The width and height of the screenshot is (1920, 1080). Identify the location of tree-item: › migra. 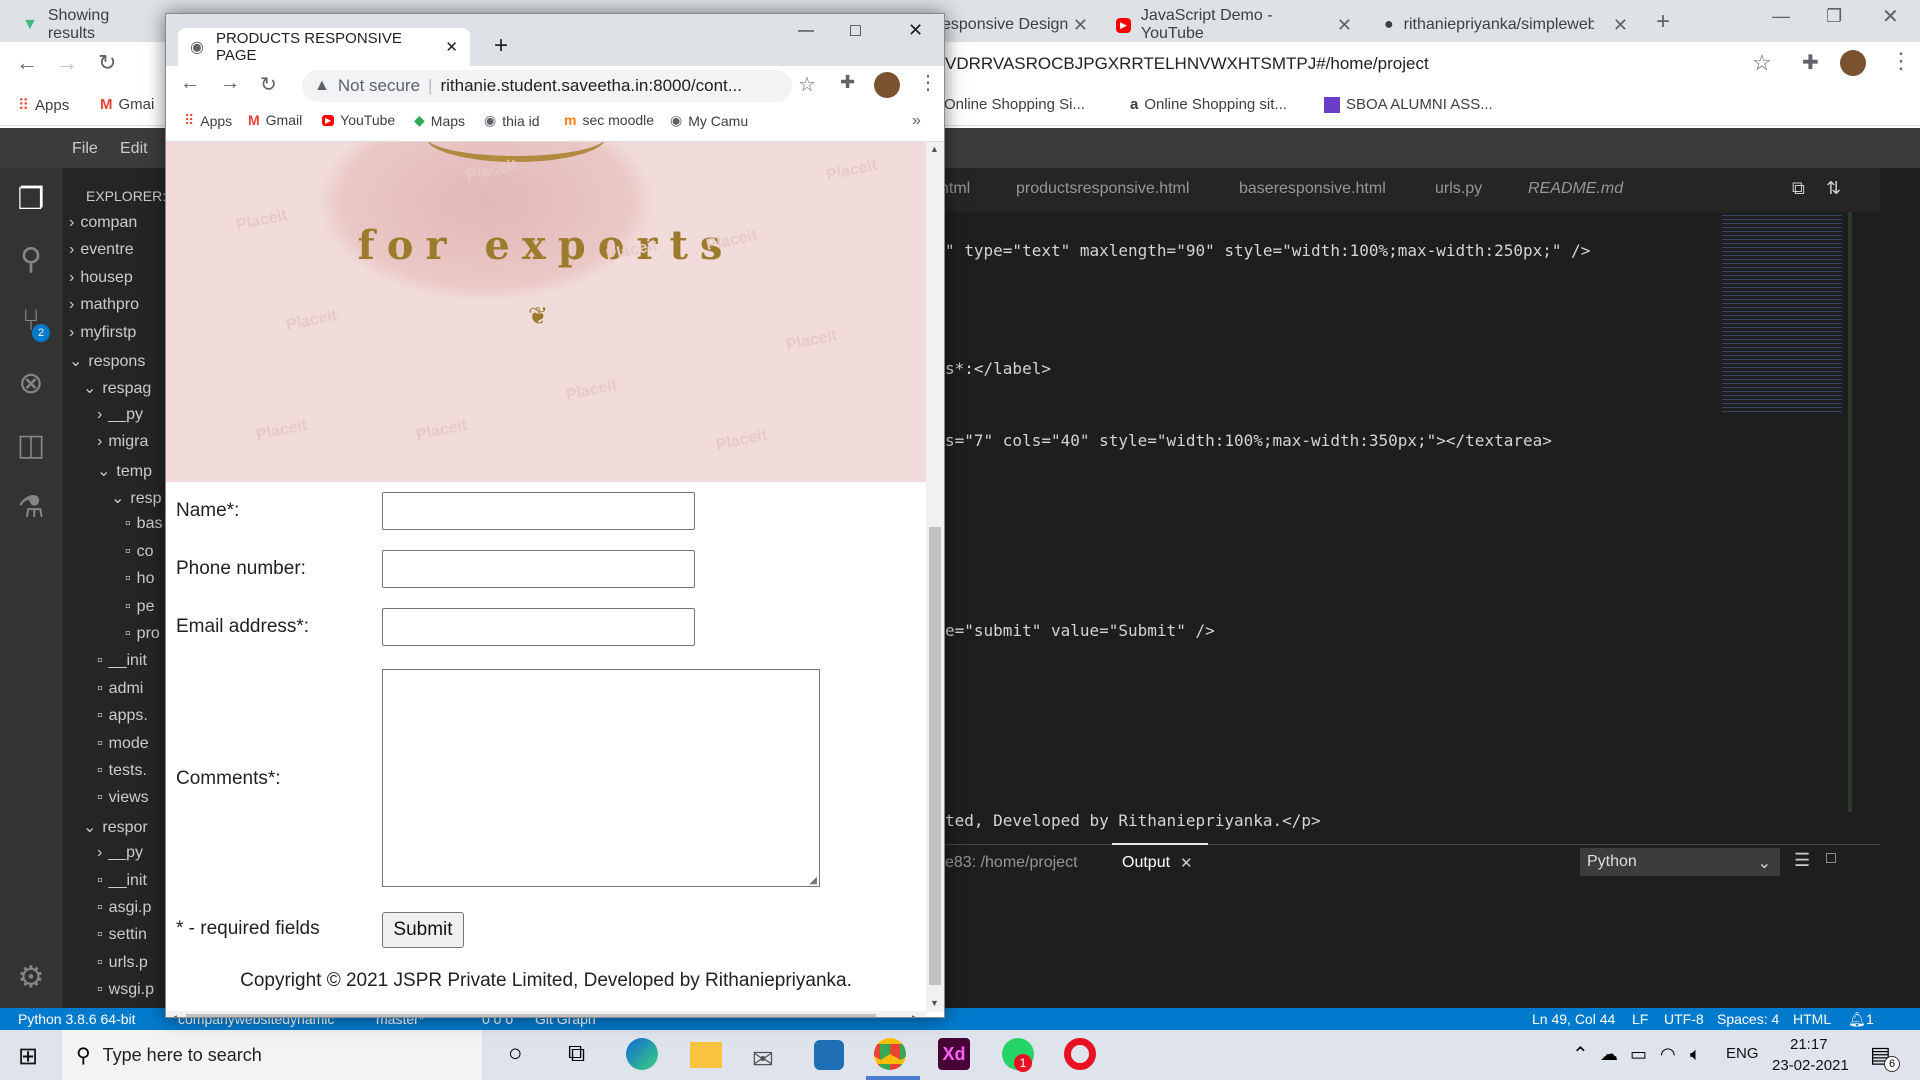
(122, 445).